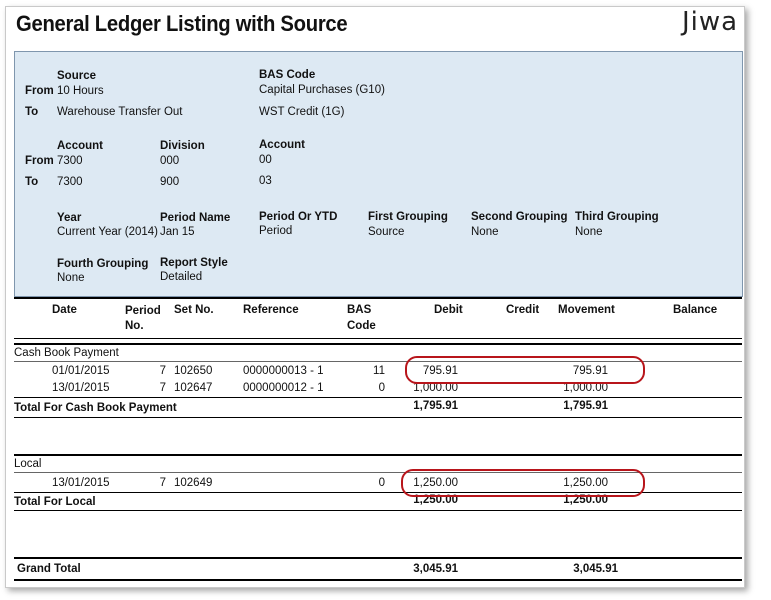 This screenshot has width=771, height=600. What do you see at coordinates (378, 558) in the screenshot?
I see `grand-total-top-rule` at bounding box center [378, 558].